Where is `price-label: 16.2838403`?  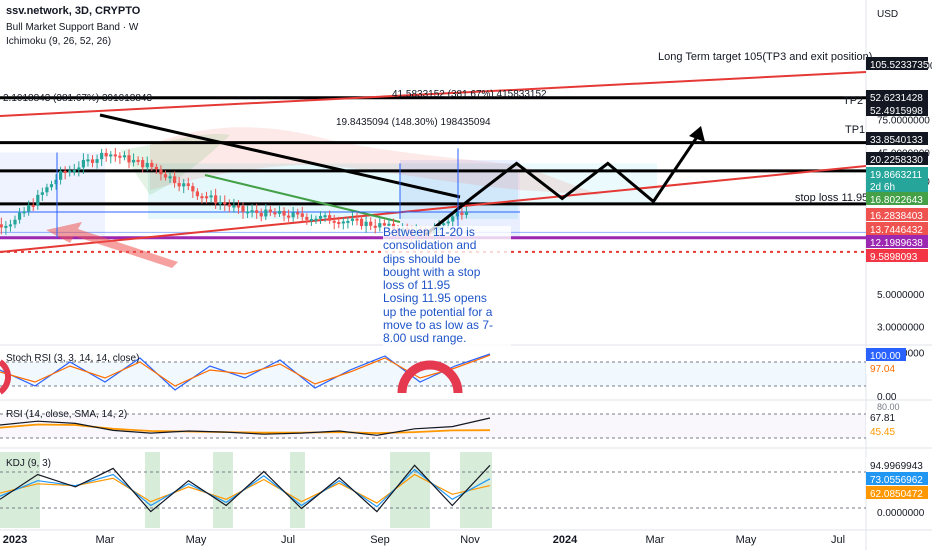
price-label: 16.2838403 is located at coordinates (896, 216).